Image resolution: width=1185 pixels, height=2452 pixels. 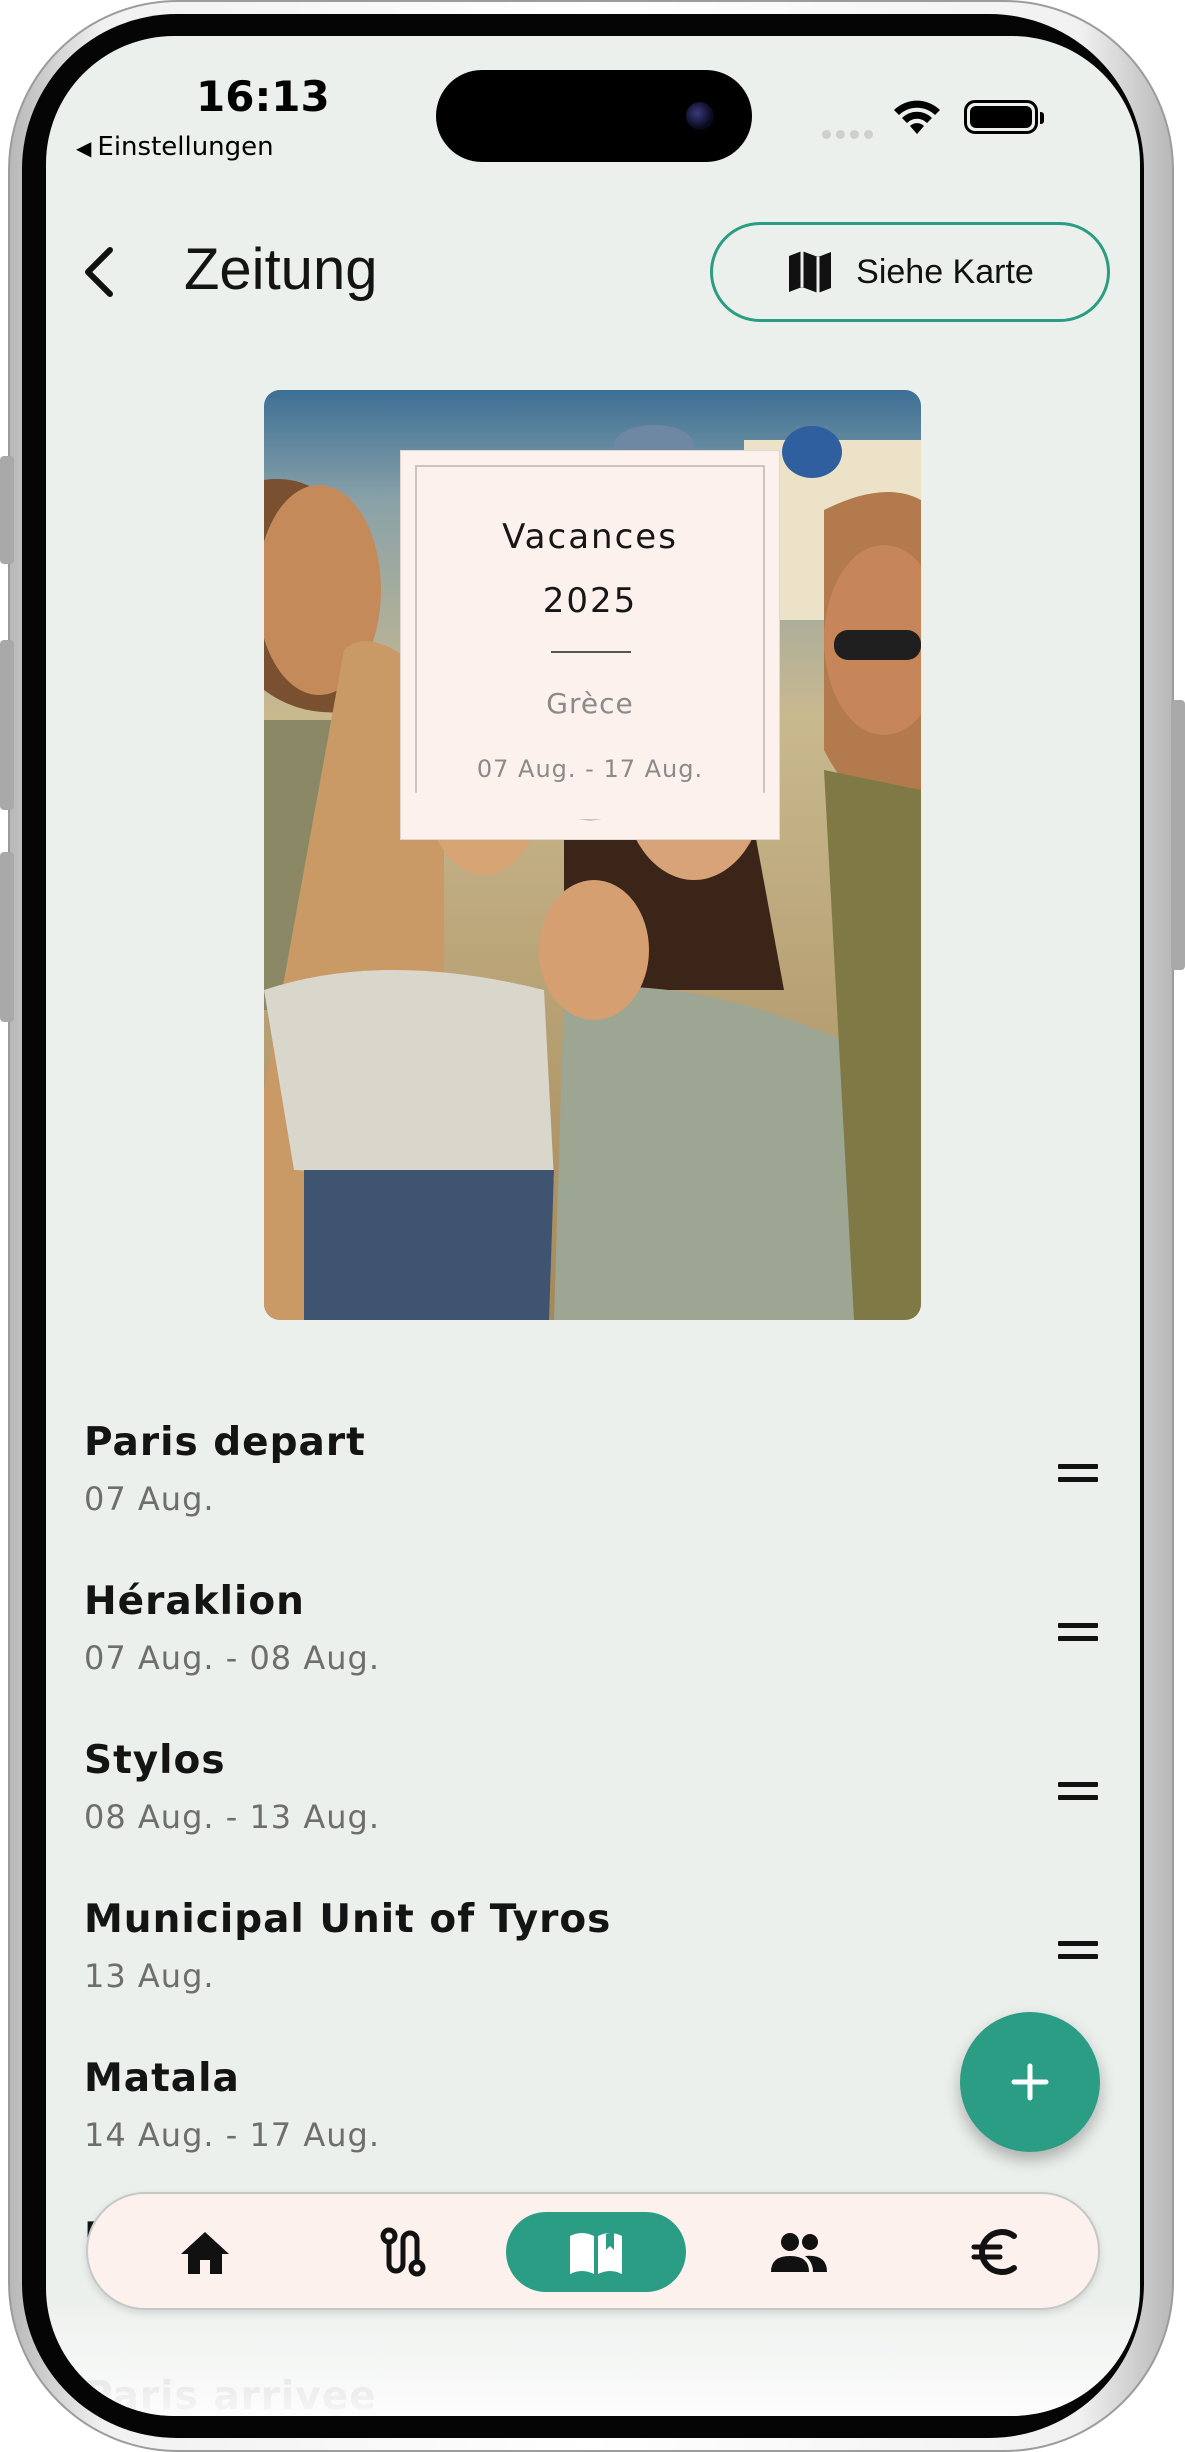 I want to click on stop-item: Héraklion 07 Aug. - 08 Aug., so click(x=609, y=1618).